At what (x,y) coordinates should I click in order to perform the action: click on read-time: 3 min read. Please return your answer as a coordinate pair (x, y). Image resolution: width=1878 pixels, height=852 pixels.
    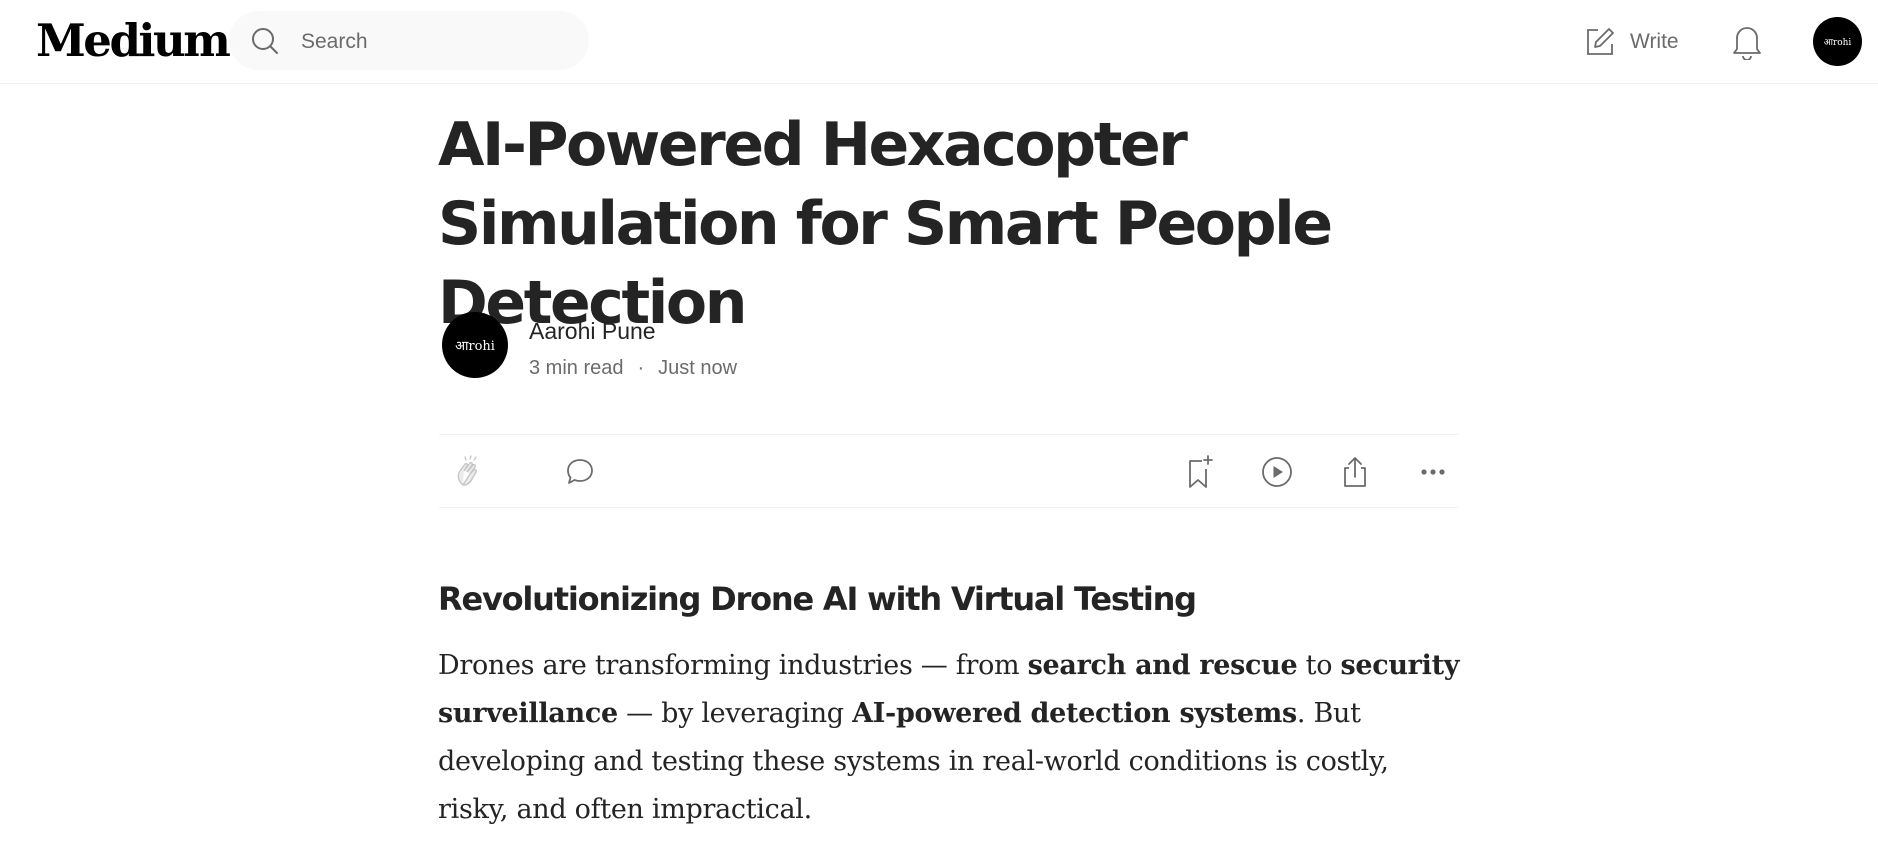
    Looking at the image, I should click on (576, 368).